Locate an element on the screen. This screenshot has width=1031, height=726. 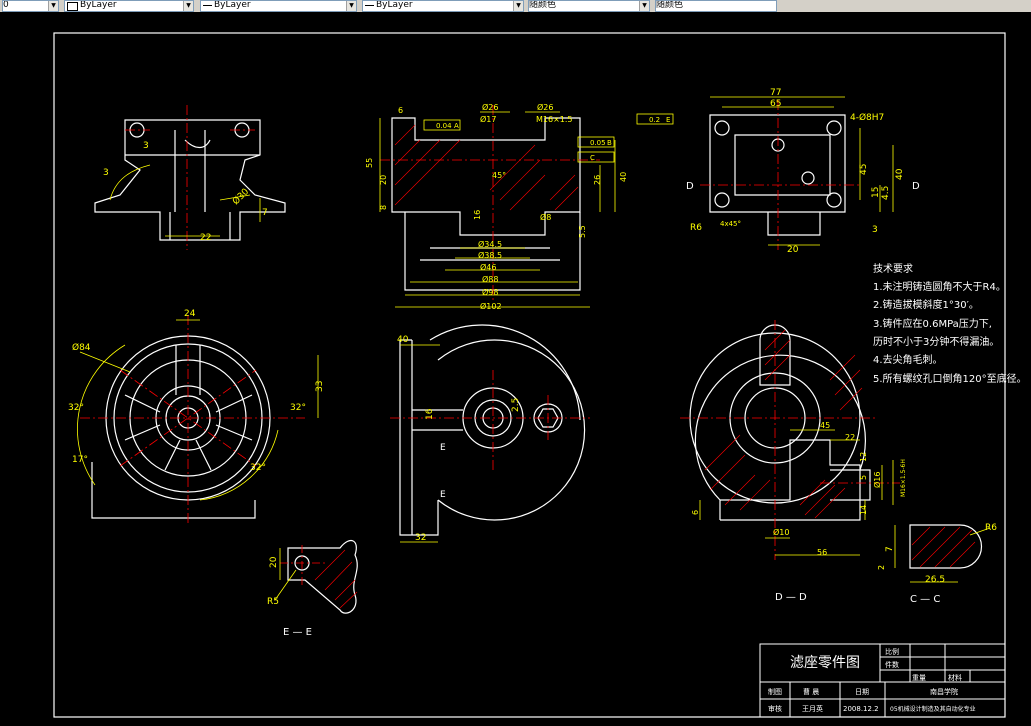
school-name: 南昌学院 is located at coordinates (944, 691).